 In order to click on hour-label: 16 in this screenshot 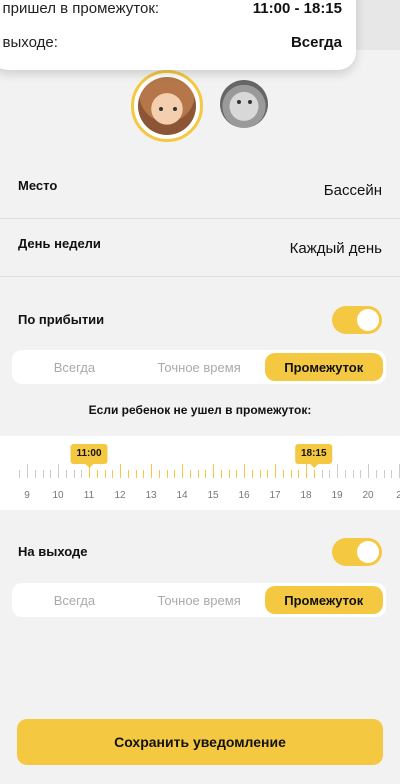, I will do `click(244, 495)`.